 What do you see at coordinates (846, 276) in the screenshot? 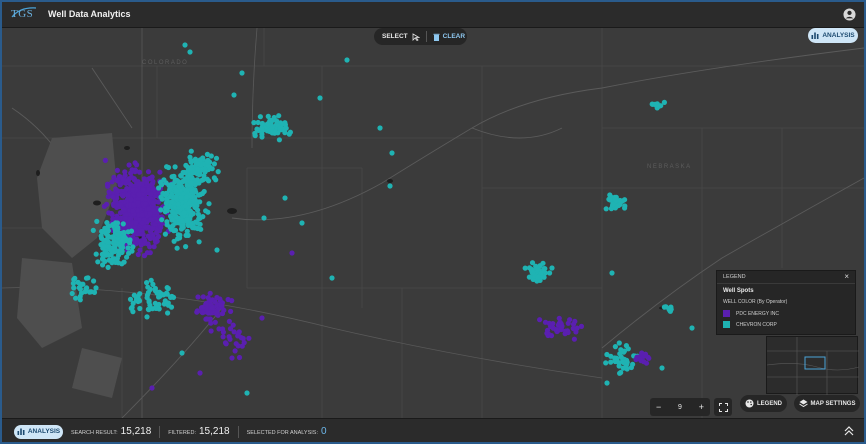
I see `close-icon: ×` at bounding box center [846, 276].